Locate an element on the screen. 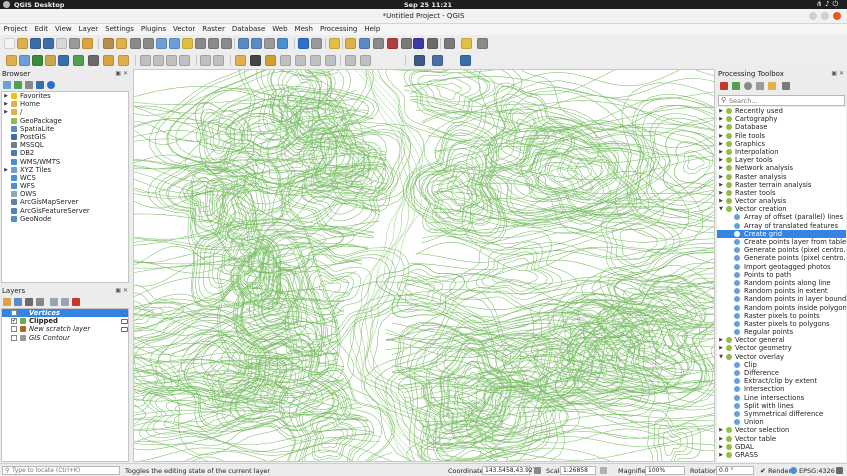  identify-icon is located at coordinates (303, 43).